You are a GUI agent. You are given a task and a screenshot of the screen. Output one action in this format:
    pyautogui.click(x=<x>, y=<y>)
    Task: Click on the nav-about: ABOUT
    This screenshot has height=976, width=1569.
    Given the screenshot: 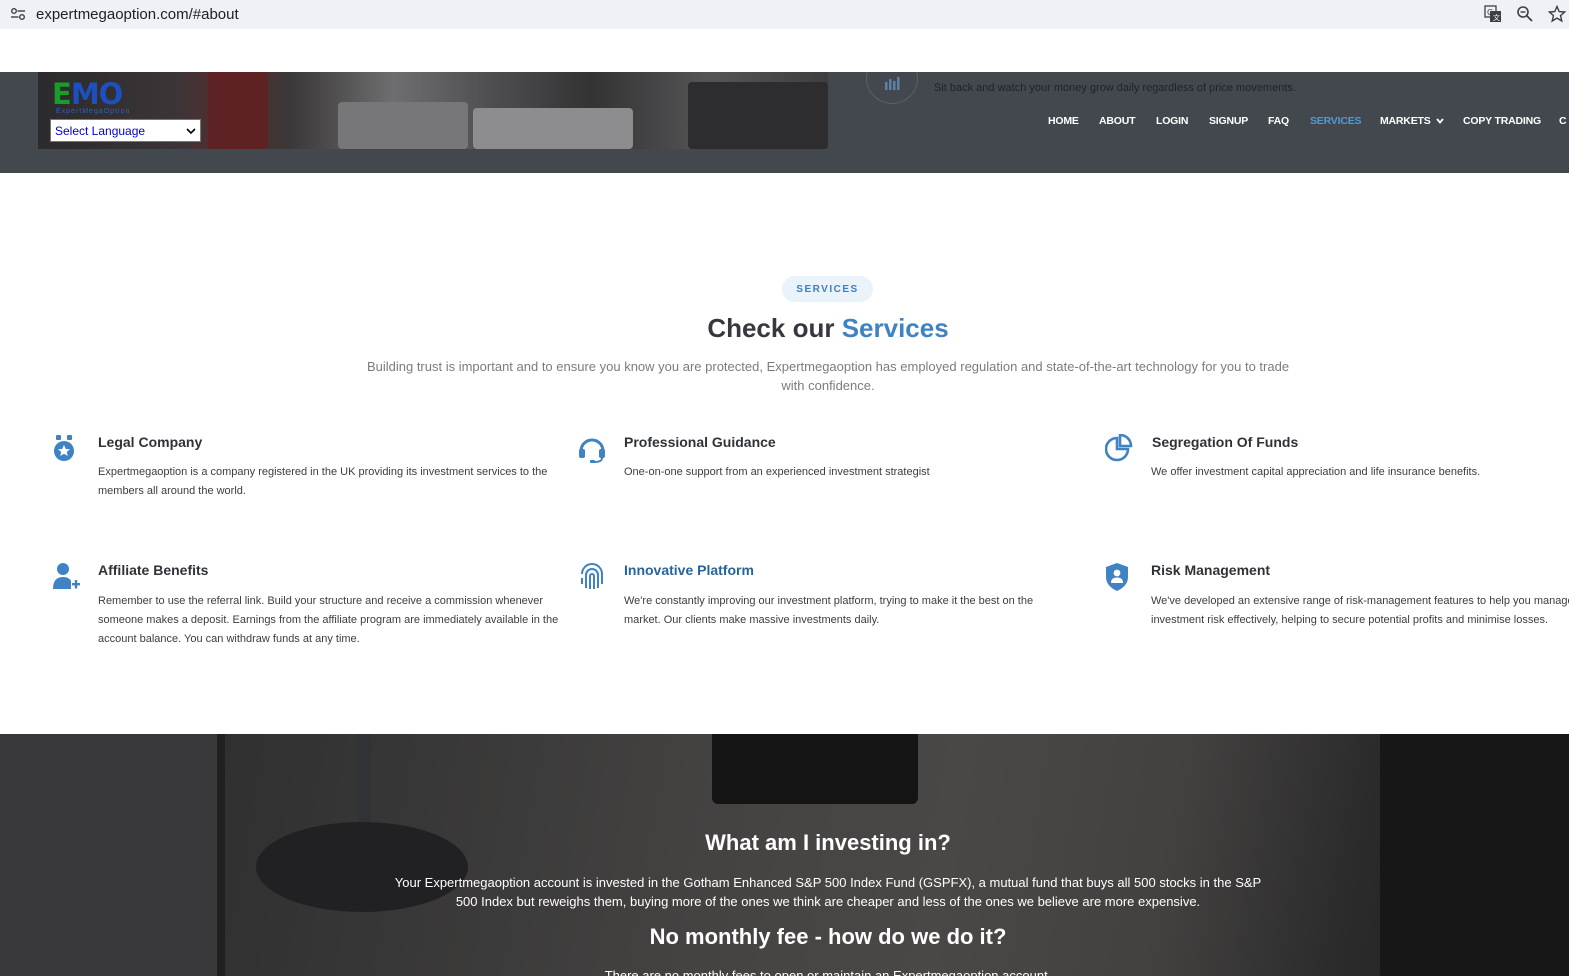 What is the action you would take?
    pyautogui.click(x=1117, y=121)
    